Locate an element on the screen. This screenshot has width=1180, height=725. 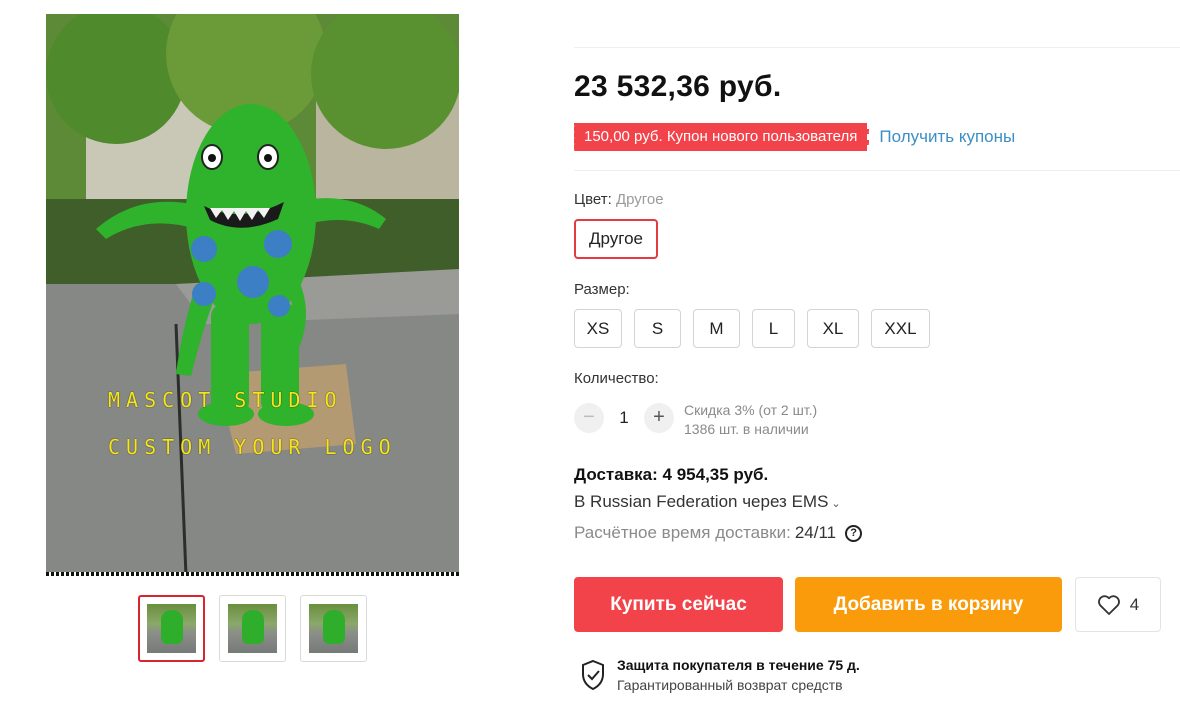
add-to-cart-button: Добавить в корзину is located at coordinates (928, 604).